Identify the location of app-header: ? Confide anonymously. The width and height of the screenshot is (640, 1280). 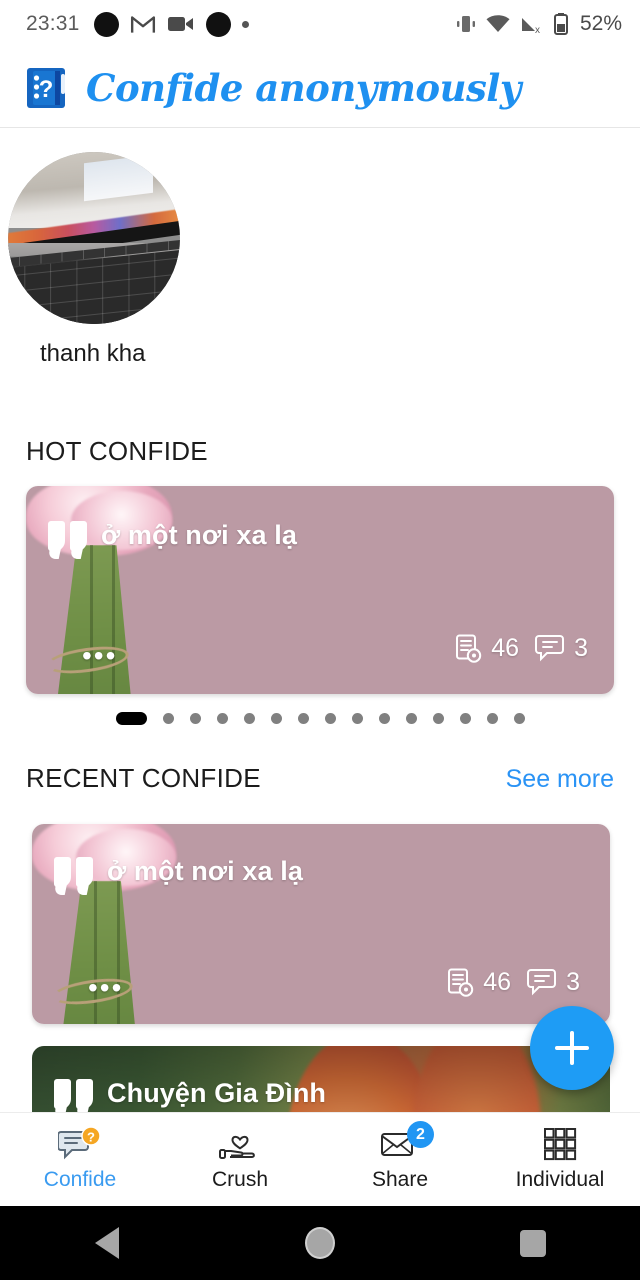
(320, 88).